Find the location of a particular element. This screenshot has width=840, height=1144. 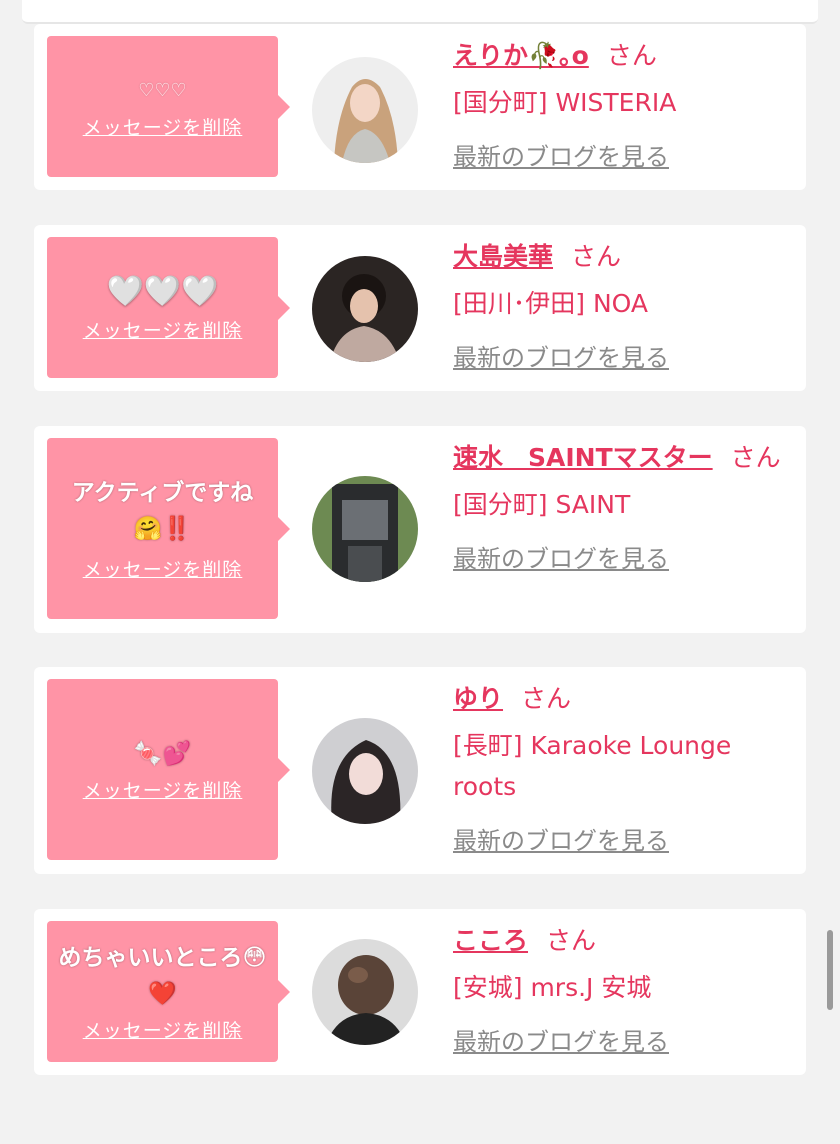

name-line: 速水 SAINTマスター さん is located at coordinates (628, 458).